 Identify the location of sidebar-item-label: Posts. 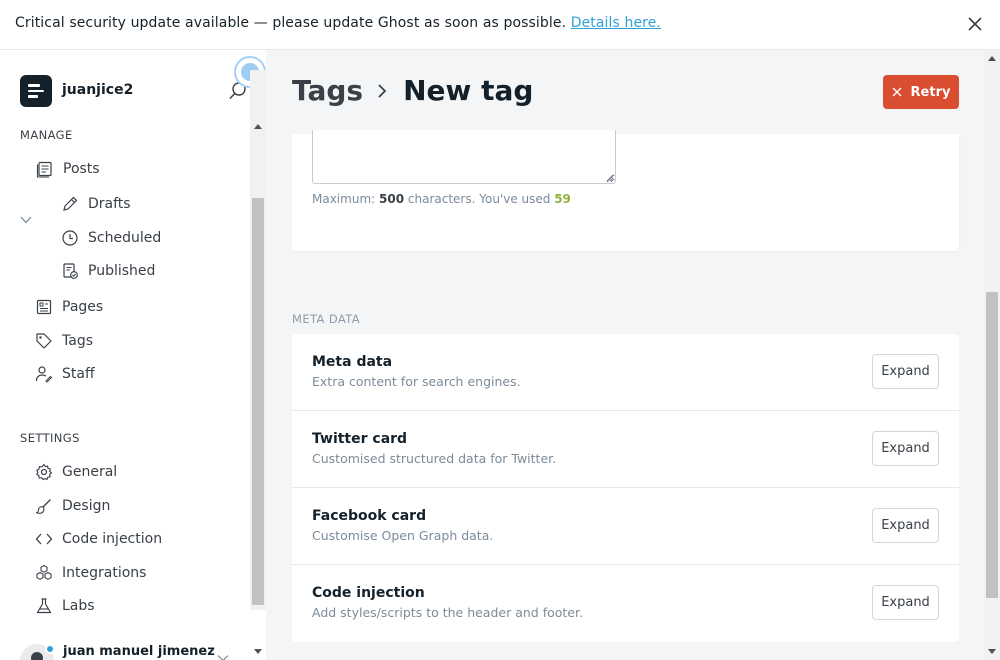
(81, 169).